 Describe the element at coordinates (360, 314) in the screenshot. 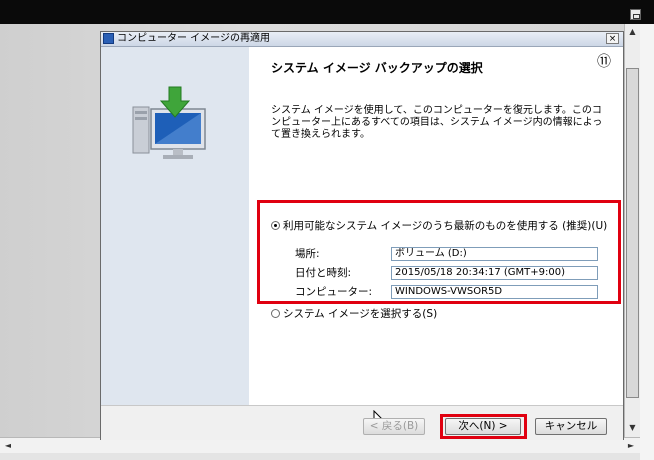

I see `option-select-image-label: システム イメージを選択する(S)` at that location.